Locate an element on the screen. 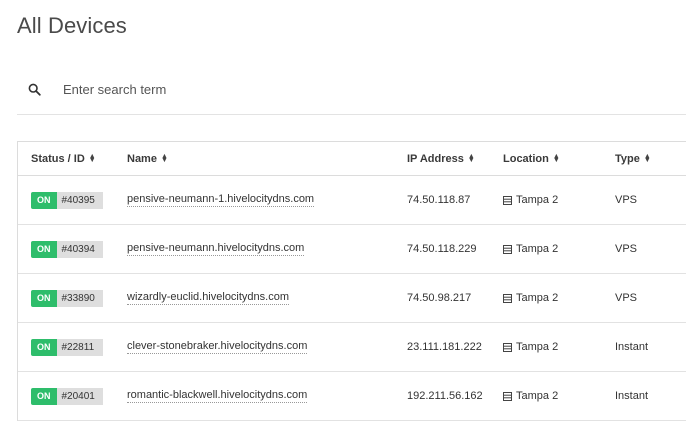 The image size is (686, 427). status-cell: ON #20401 is located at coordinates (67, 396).